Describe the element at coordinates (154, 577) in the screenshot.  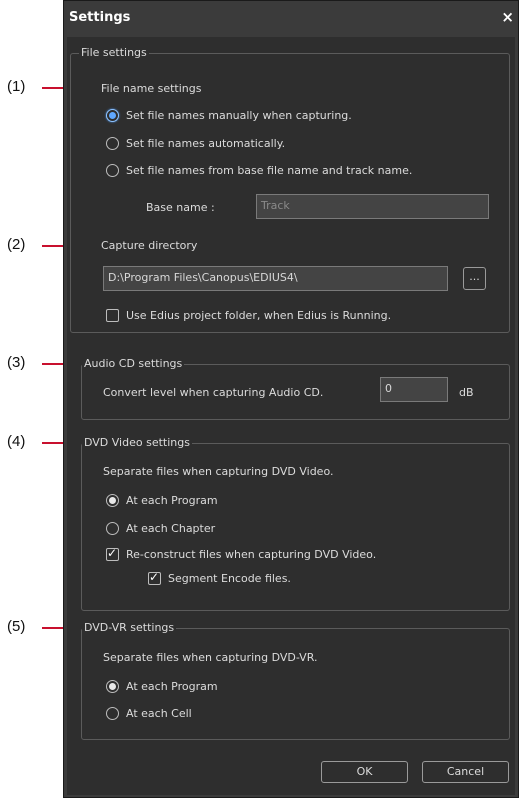
I see `segment-encode-checkbox` at that location.